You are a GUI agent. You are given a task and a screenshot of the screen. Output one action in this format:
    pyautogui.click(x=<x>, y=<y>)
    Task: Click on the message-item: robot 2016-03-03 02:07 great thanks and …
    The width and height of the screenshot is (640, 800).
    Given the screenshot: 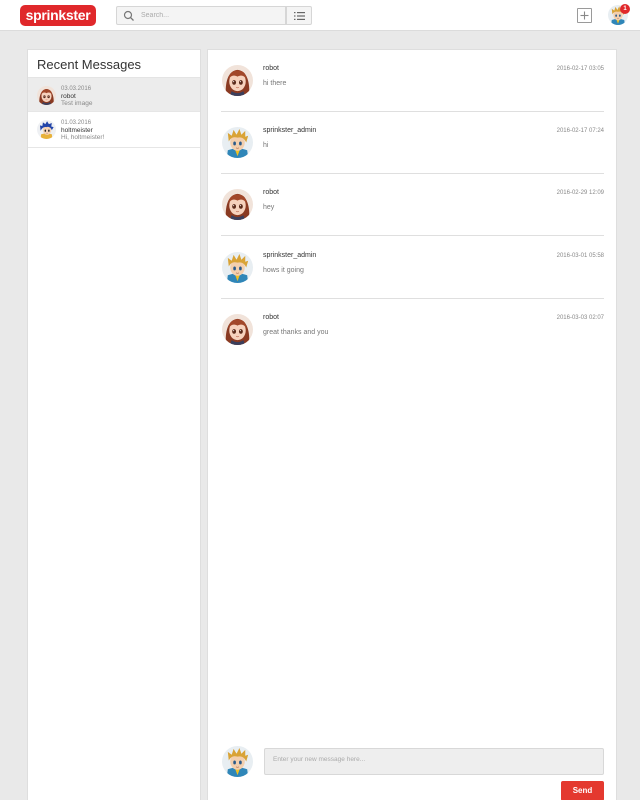 What is the action you would take?
    pyautogui.click(x=412, y=330)
    